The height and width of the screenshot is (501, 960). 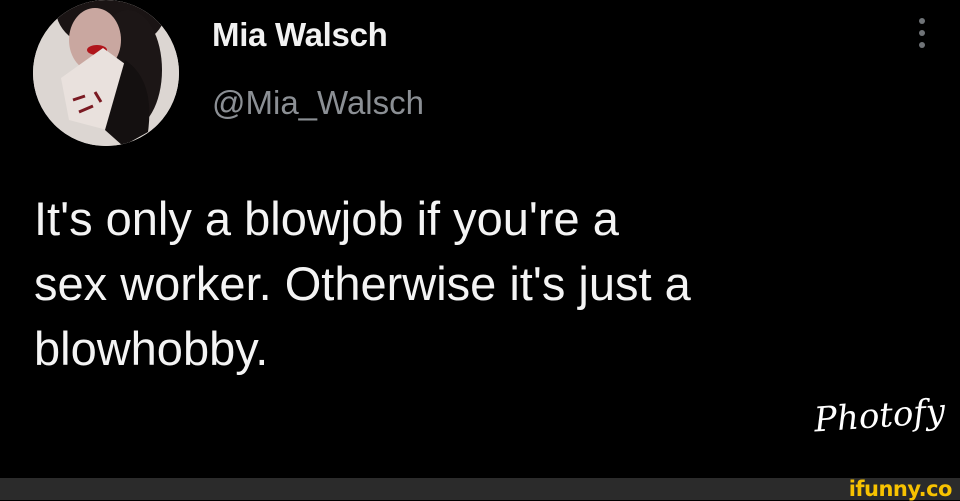 I want to click on more-vertical-icon, so click(x=922, y=38).